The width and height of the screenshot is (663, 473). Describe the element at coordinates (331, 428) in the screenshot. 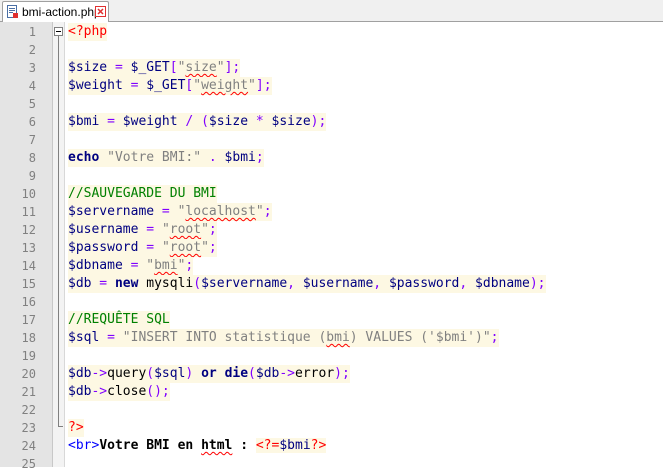

I see `code-line: 23 ?>` at that location.